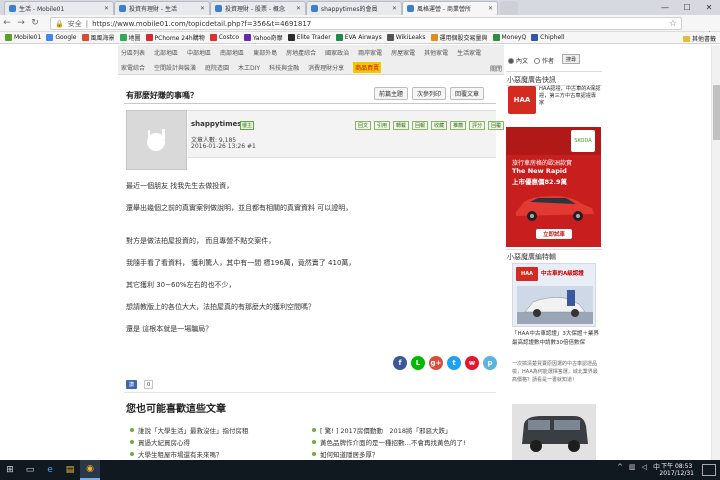 The image size is (720, 480). What do you see at coordinates (133, 52) in the screenshot?
I see `category-link: 分區列表` at bounding box center [133, 52].